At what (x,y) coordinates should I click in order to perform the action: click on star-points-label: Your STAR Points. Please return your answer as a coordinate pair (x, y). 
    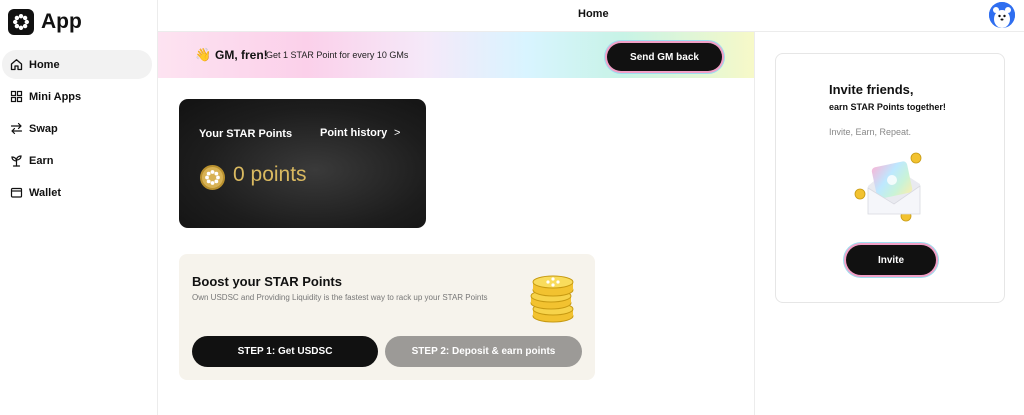
    Looking at the image, I should click on (246, 134).